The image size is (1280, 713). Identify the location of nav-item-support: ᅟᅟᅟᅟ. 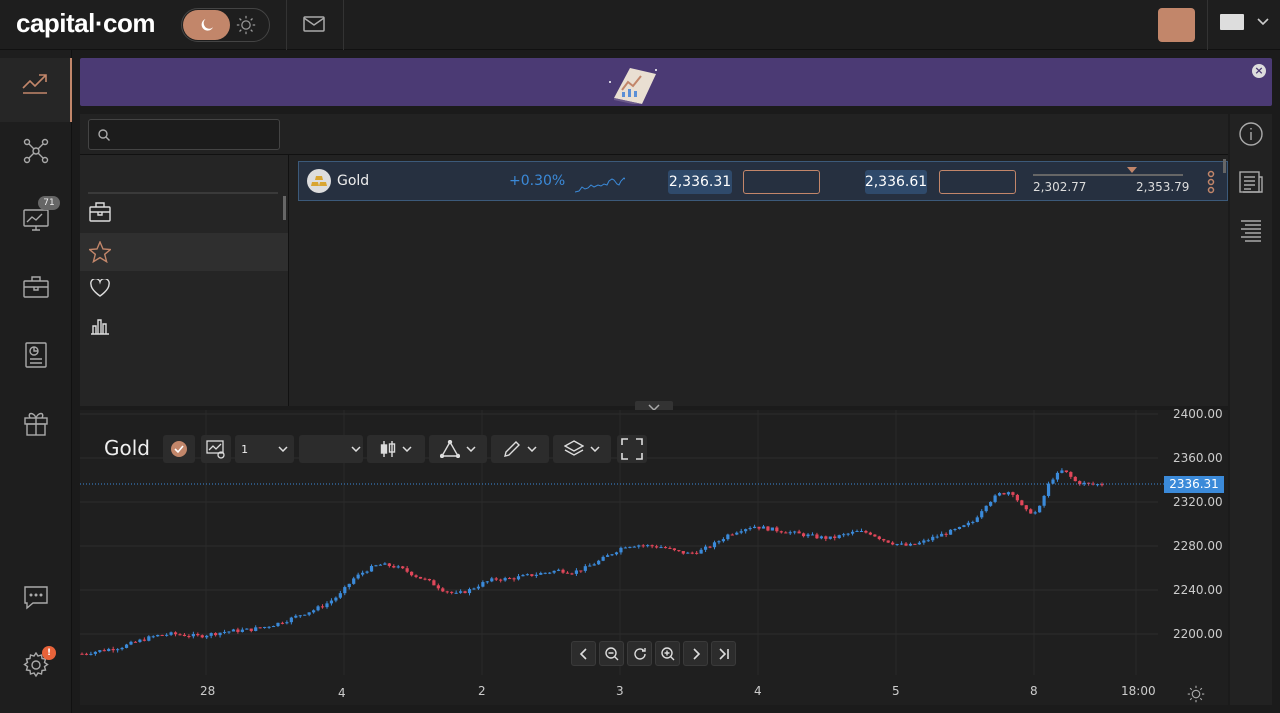
(36, 604).